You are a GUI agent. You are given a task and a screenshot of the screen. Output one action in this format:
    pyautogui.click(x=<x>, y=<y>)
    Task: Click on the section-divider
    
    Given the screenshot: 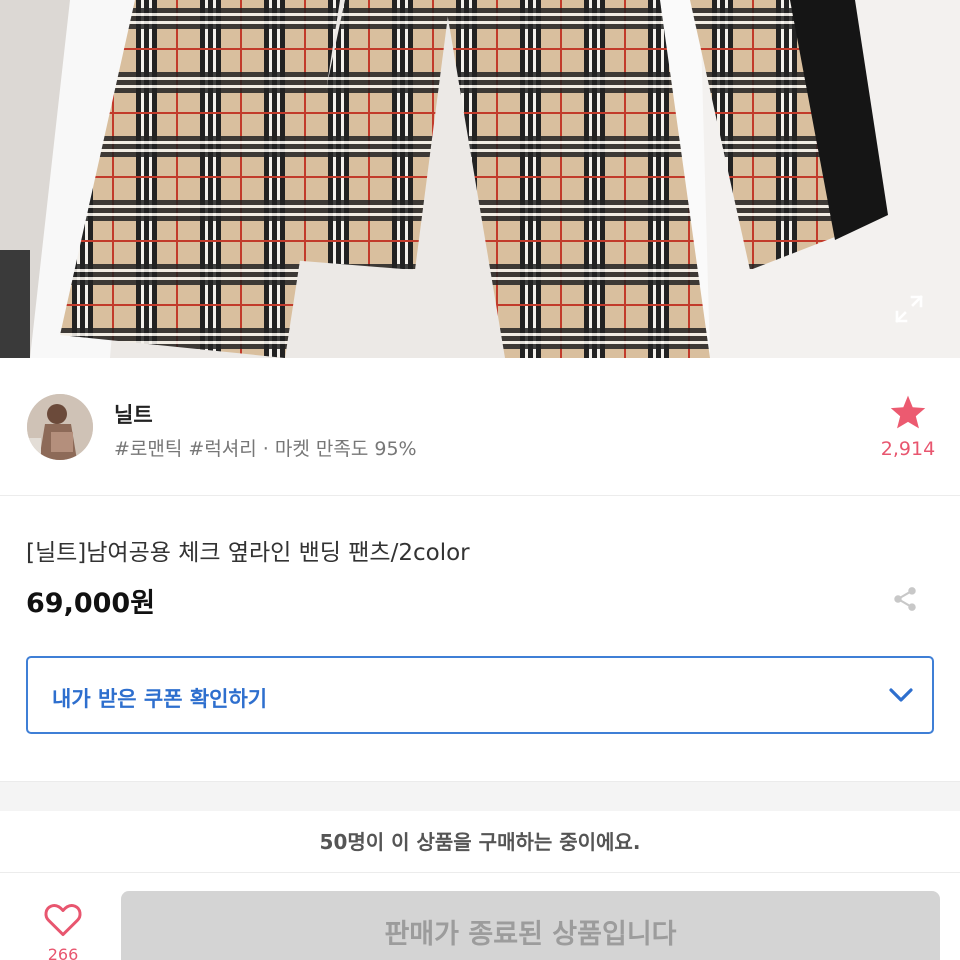 What is the action you would take?
    pyautogui.click(x=480, y=796)
    